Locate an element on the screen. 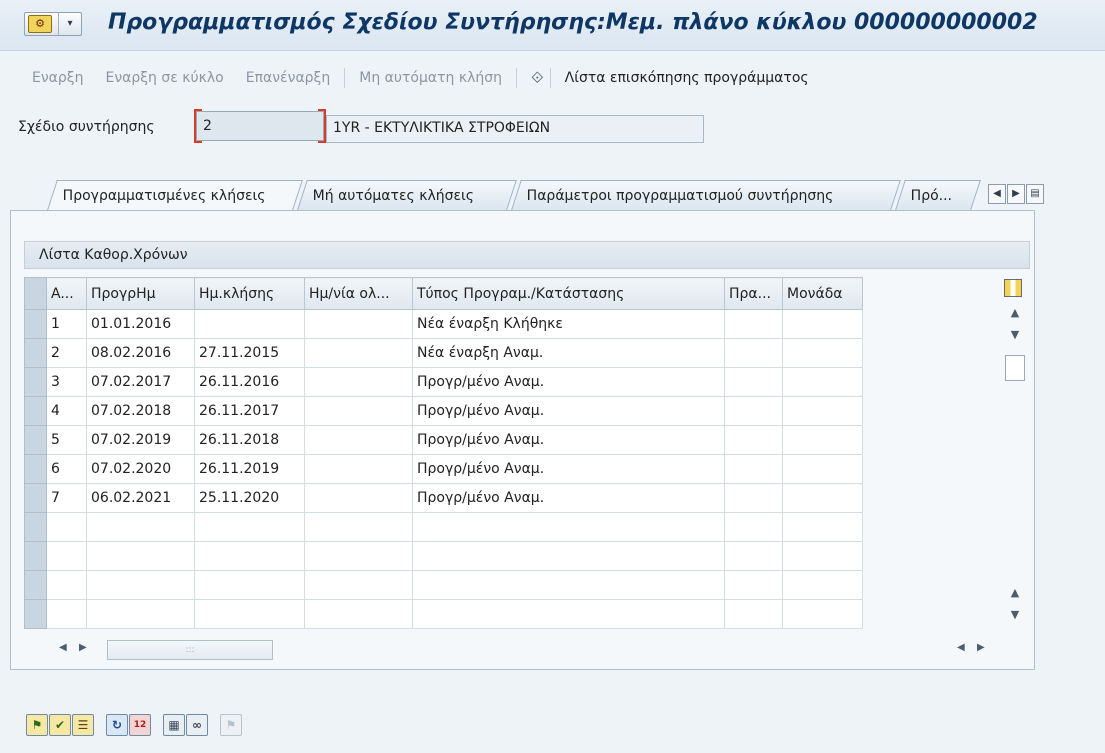 Image resolution: width=1105 pixels, height=753 pixels. column-config-icon is located at coordinates (1013, 288).